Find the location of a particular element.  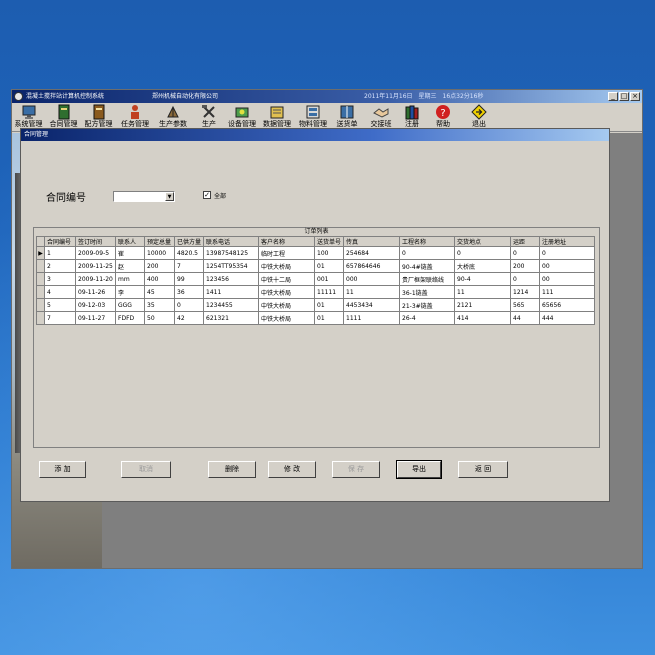

table-cell: 贵厂框架联络线 is located at coordinates (427, 279).